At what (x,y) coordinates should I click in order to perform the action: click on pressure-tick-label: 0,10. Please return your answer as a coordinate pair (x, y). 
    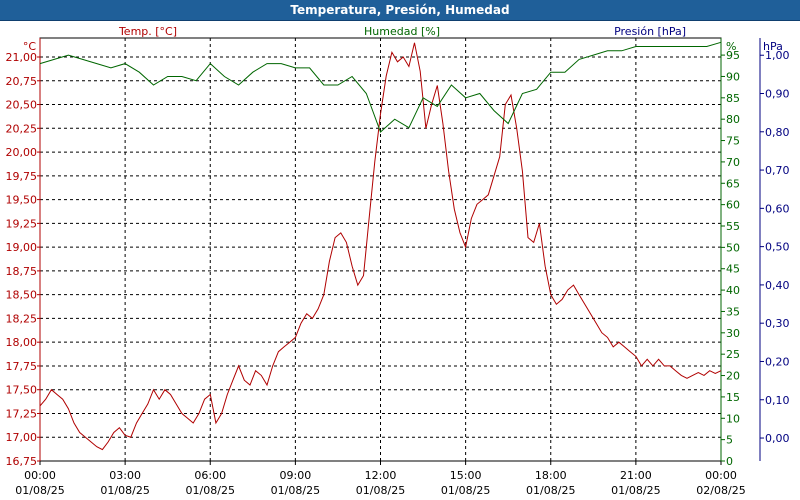
    Looking at the image, I should click on (777, 400).